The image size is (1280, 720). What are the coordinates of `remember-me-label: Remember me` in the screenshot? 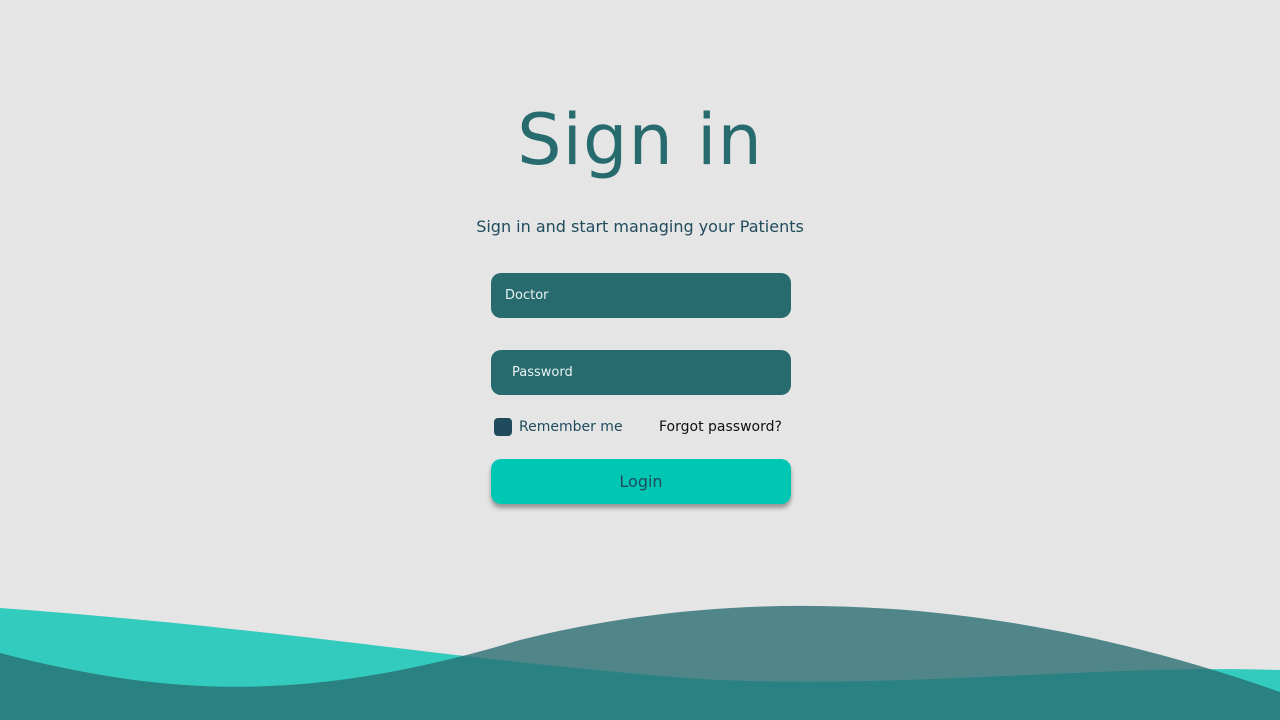 It's located at (571, 427).